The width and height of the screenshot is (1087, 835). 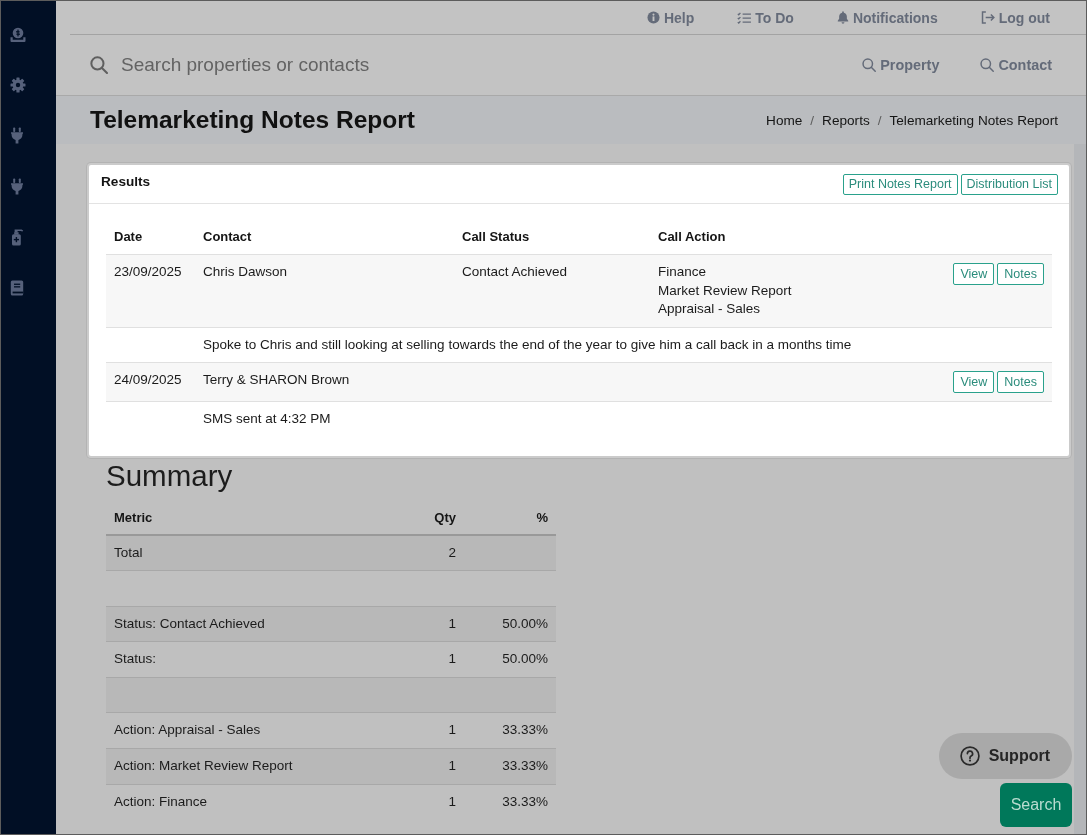 I want to click on table-cell: 23/09/2025, so click(x=150, y=290).